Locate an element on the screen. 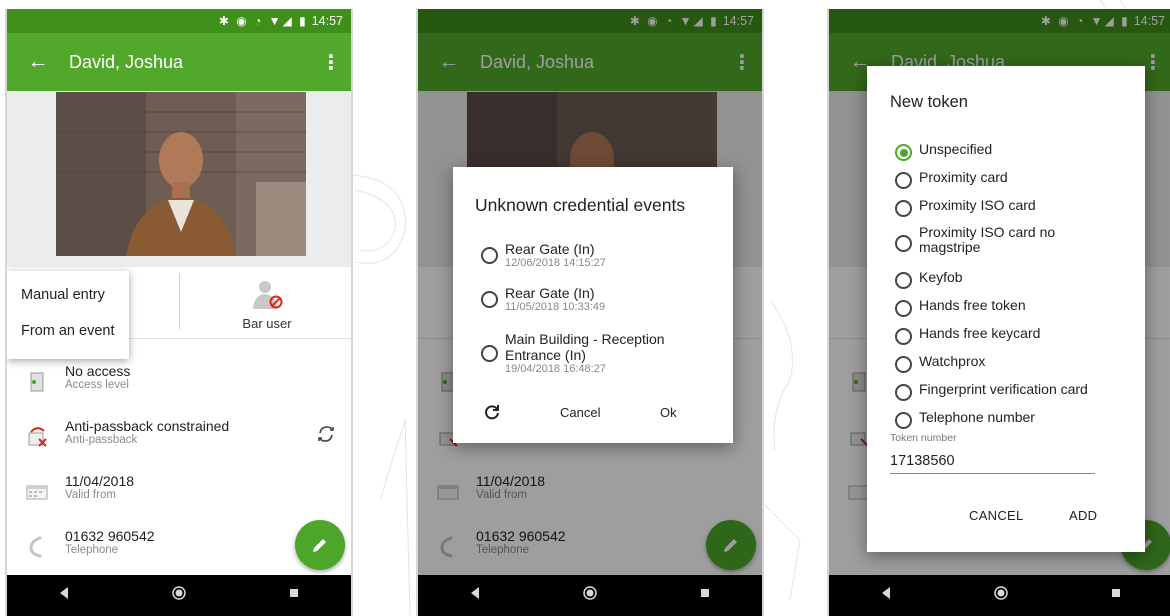 Image resolution: width=1170 pixels, height=616 pixels. event-date: 11/05/2018 10:33:49 is located at coordinates (555, 307).